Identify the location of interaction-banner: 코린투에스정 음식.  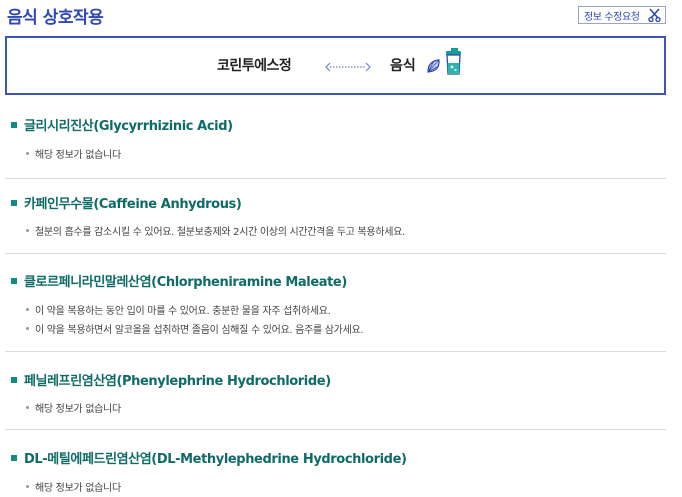
(335, 65).